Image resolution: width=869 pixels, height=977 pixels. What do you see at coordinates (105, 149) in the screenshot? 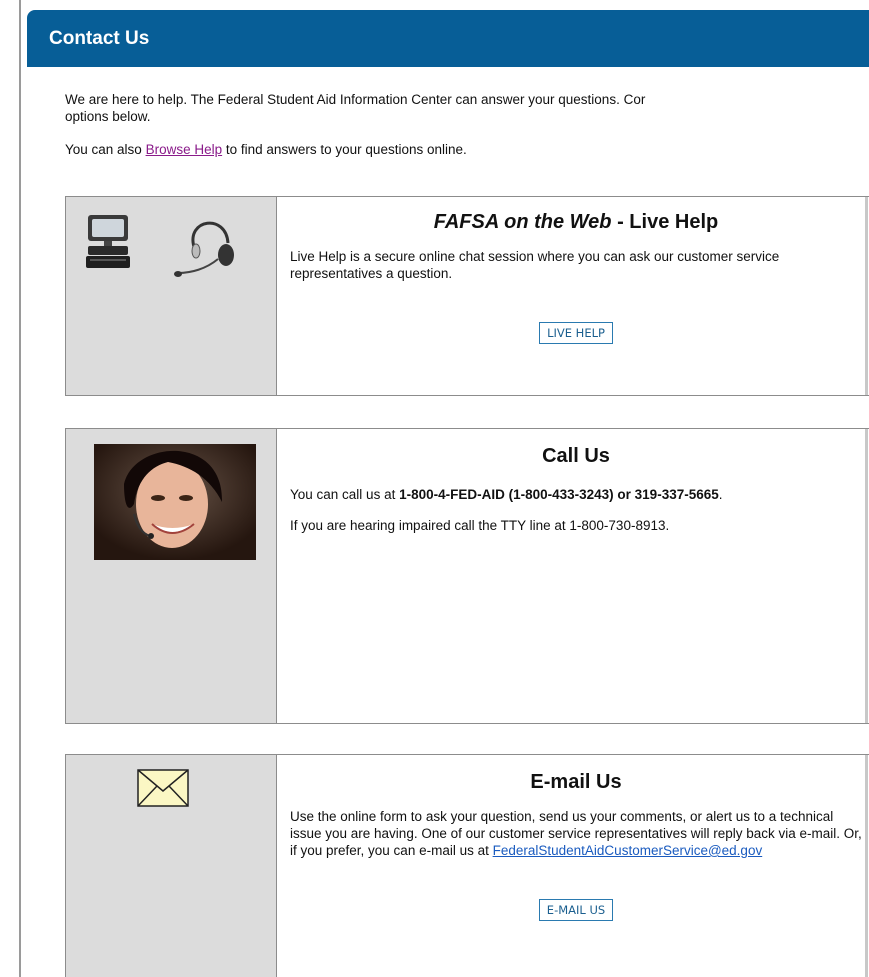
I see `browse-prefix: You can also` at bounding box center [105, 149].